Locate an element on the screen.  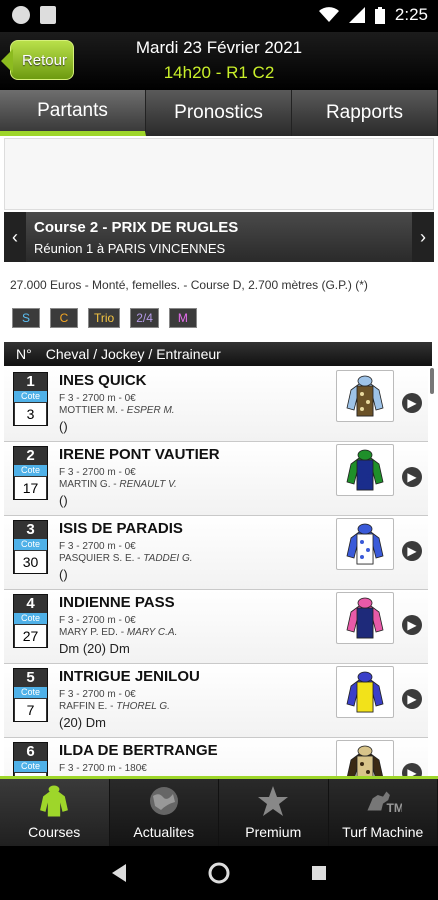
race-time-code: 14h20 - R1 C2 is located at coordinates (219, 72).